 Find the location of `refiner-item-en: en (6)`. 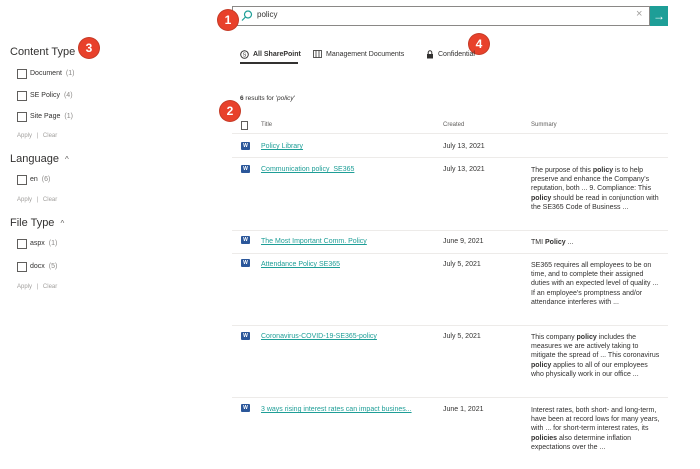

refiner-item-en: en (6) is located at coordinates (40, 179).